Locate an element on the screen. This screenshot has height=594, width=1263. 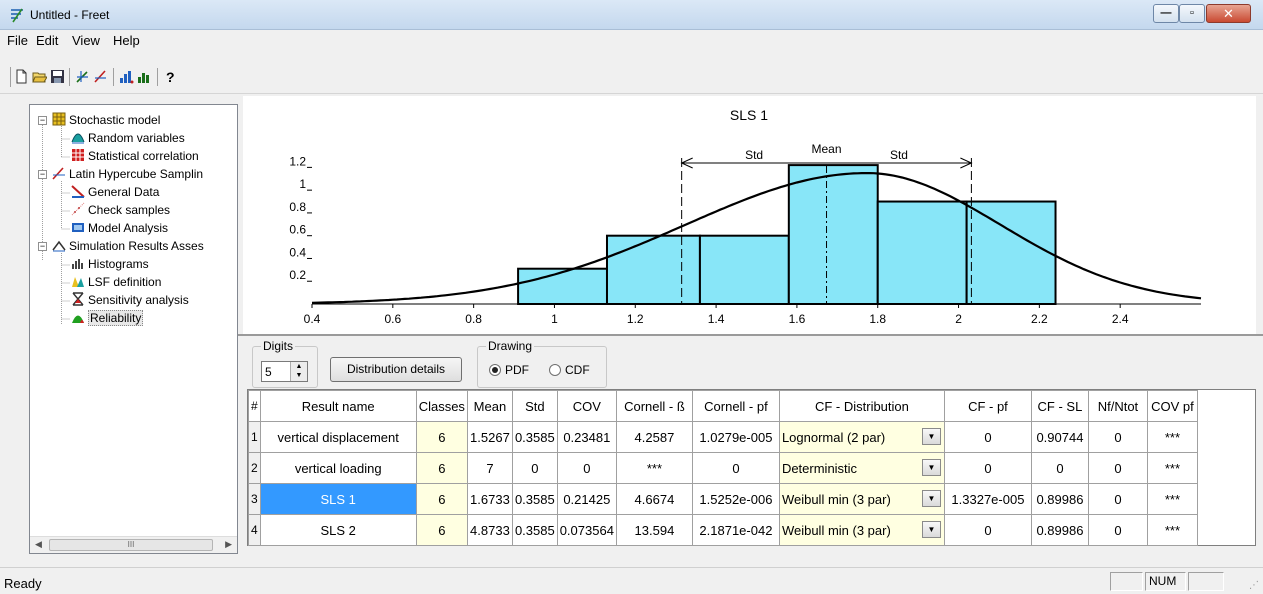
column-header: Mean is located at coordinates (489, 406).